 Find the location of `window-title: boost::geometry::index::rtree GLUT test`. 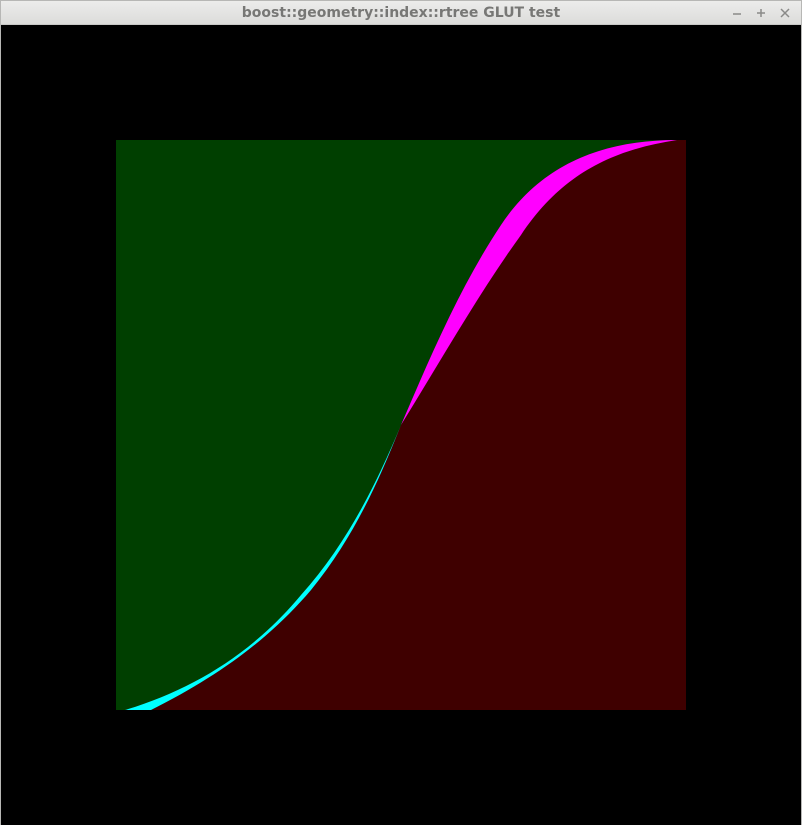

window-title: boost::geometry::index::rtree GLUT test is located at coordinates (401, 13).